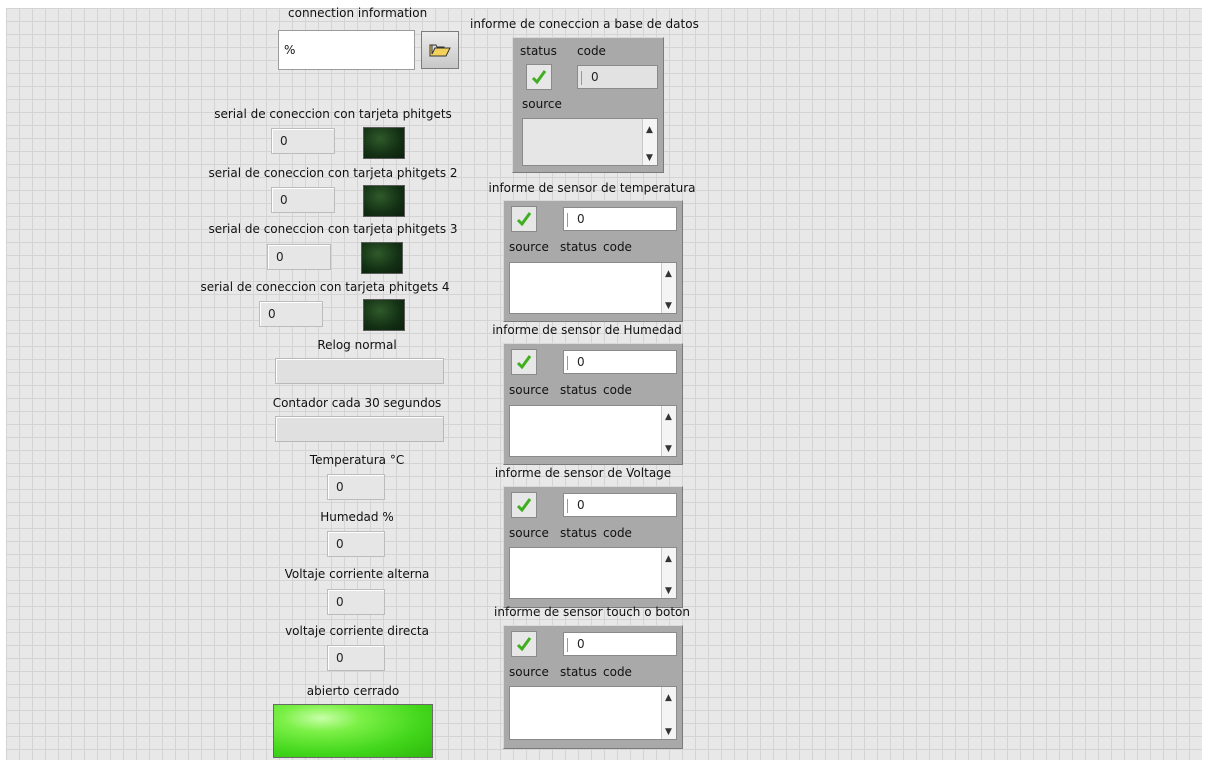 The image size is (1209, 760). What do you see at coordinates (357, 574) in the screenshot?
I see `voltaje-alterna-label: Voltaje corriente alterna` at bounding box center [357, 574].